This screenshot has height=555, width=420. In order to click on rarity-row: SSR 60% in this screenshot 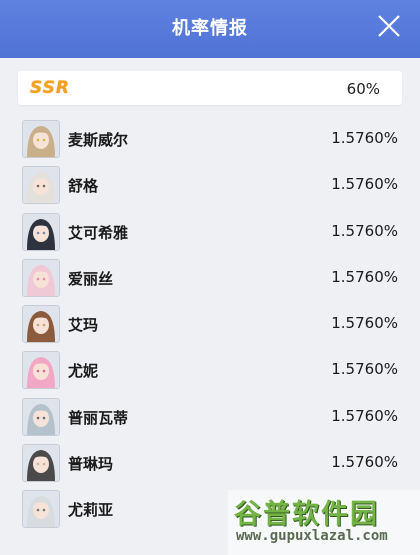, I will do `click(210, 88)`.